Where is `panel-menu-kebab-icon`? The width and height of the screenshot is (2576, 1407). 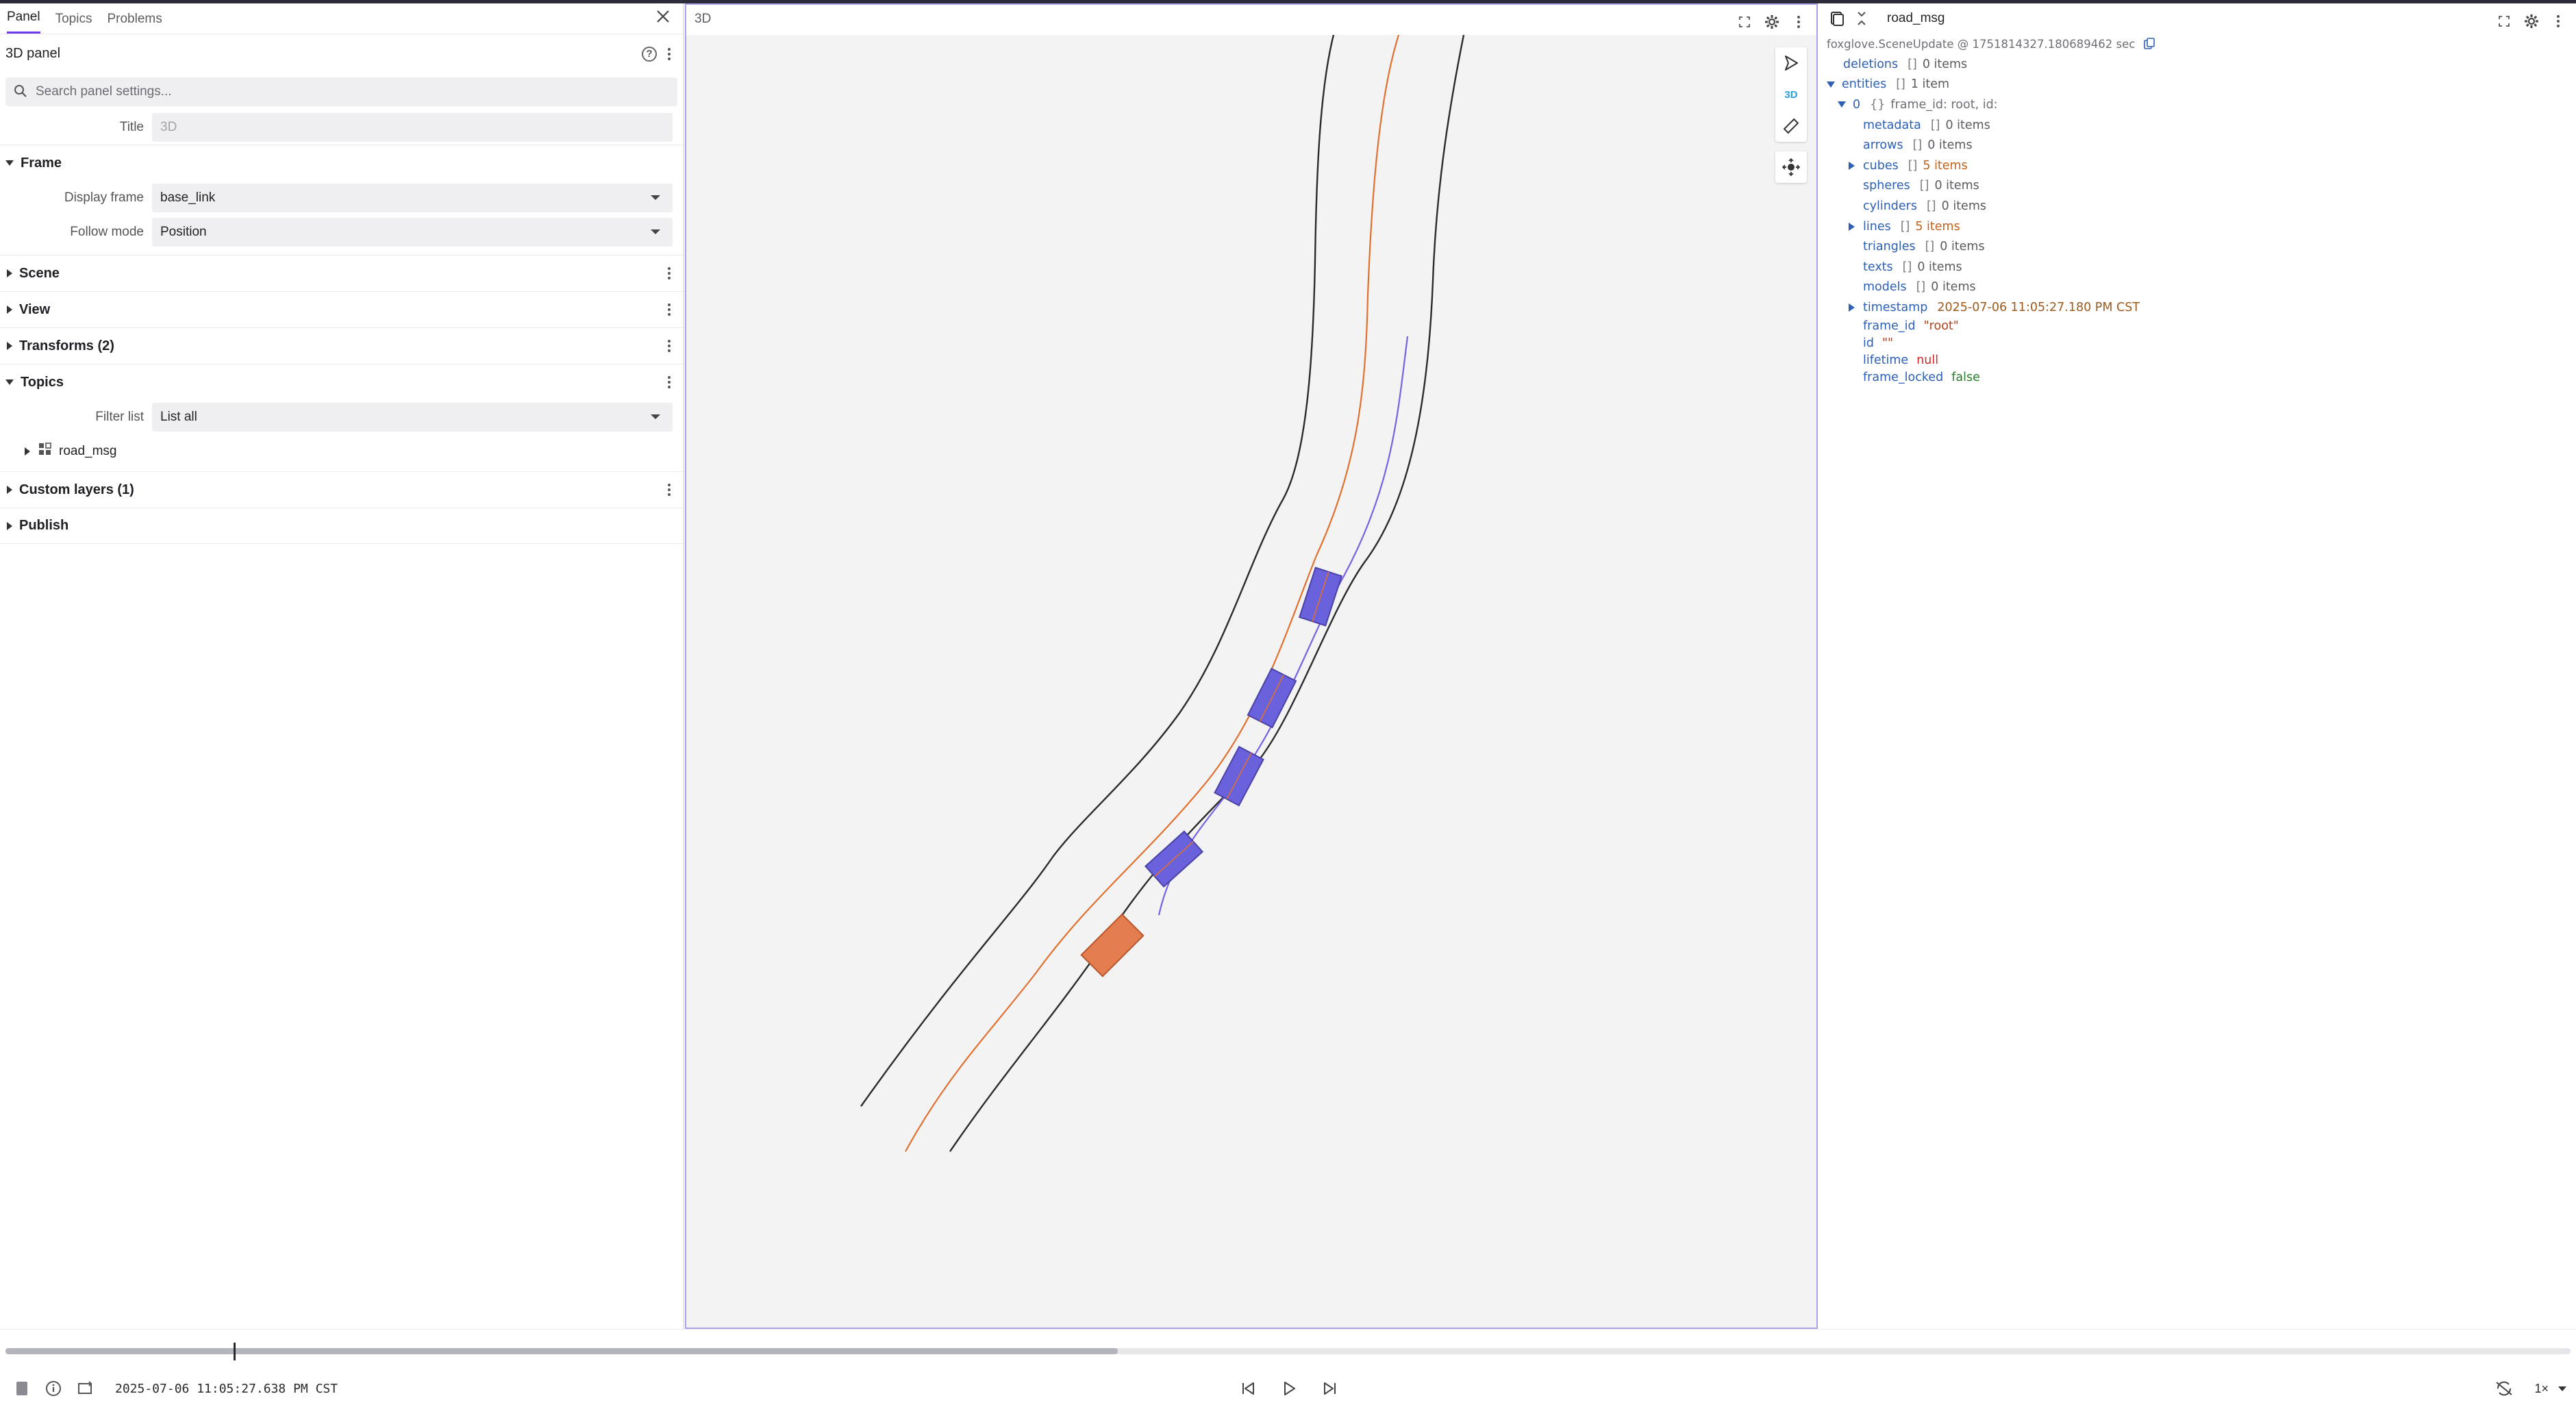 panel-menu-kebab-icon is located at coordinates (669, 54).